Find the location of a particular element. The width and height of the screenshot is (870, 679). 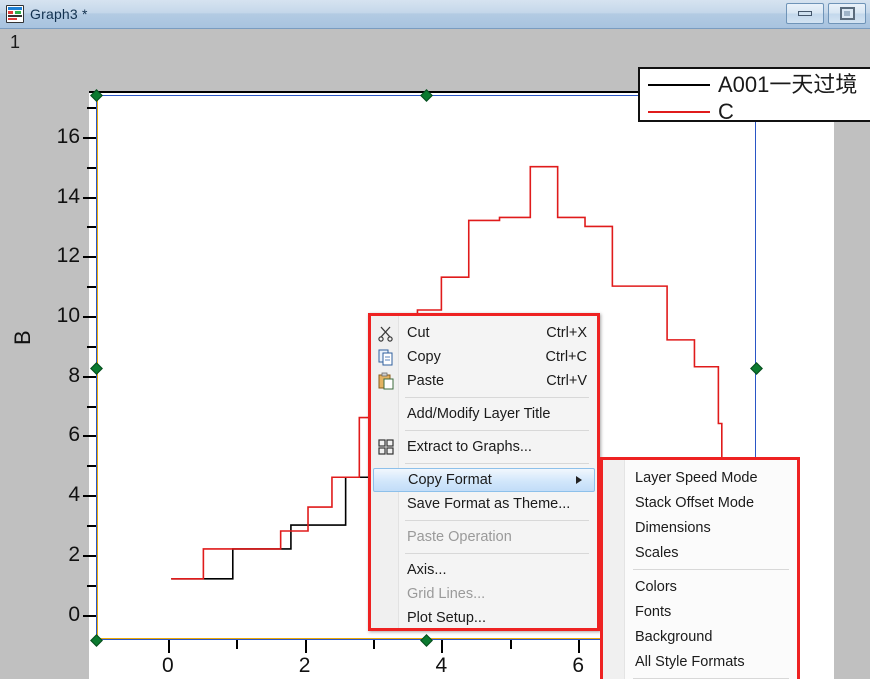

extract-icon is located at coordinates (386, 447).